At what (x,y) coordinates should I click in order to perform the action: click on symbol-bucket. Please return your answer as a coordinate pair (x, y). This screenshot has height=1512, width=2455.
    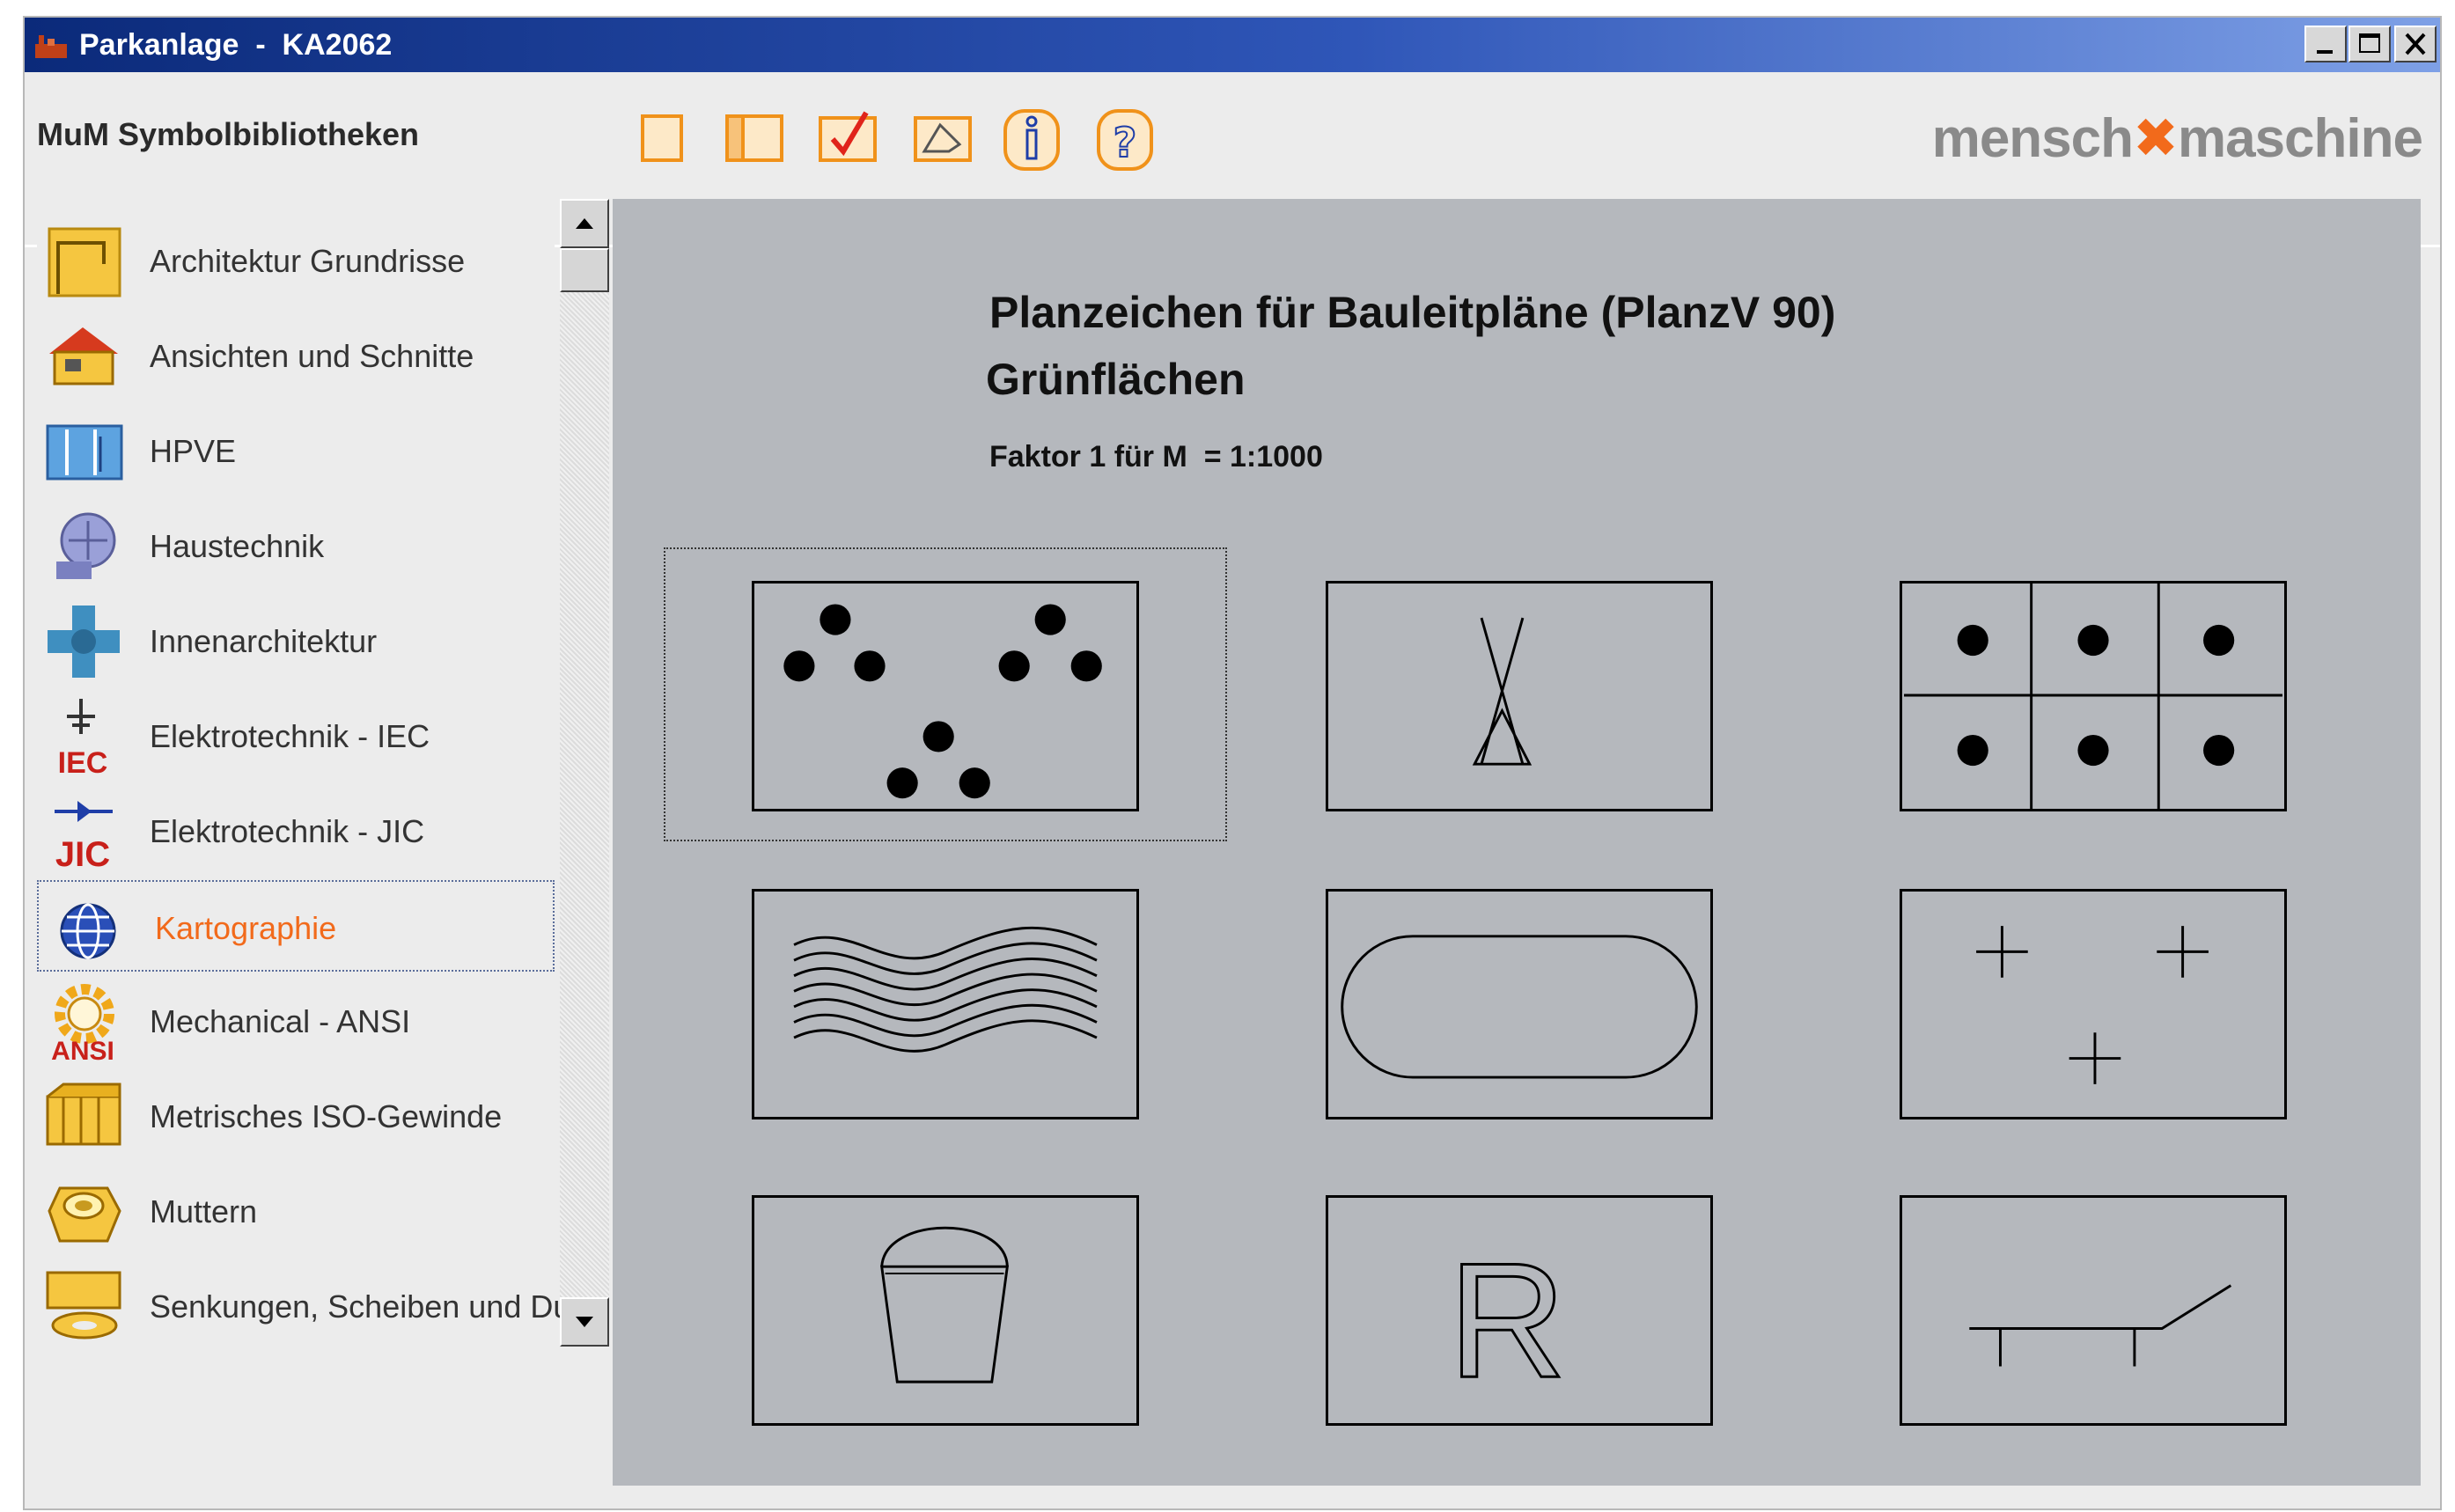
    Looking at the image, I should click on (945, 1310).